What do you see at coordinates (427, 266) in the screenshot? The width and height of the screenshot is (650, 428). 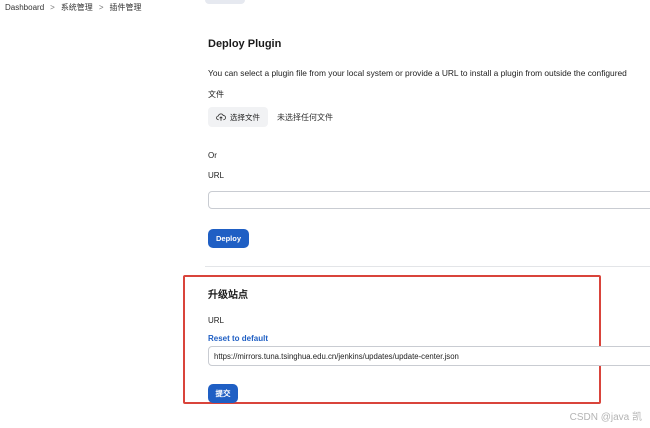 I see `section-divider` at bounding box center [427, 266].